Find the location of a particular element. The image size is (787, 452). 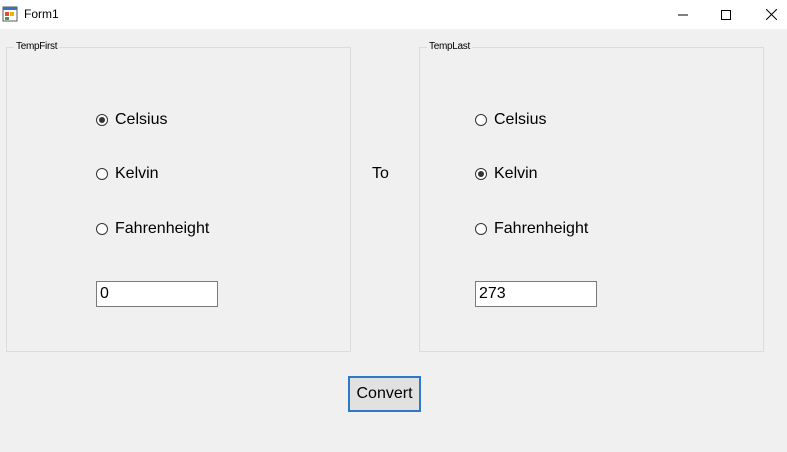

convert-button: Convert is located at coordinates (384, 394).